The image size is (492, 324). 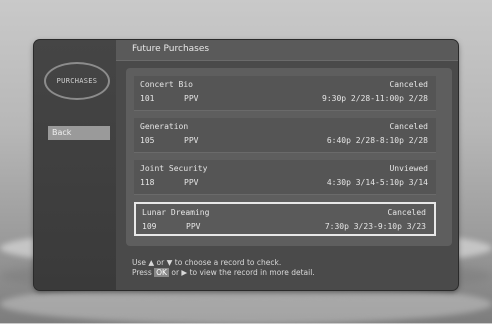 I want to click on help-detail: or ▶ to view the record in more detail., so click(x=243, y=272).